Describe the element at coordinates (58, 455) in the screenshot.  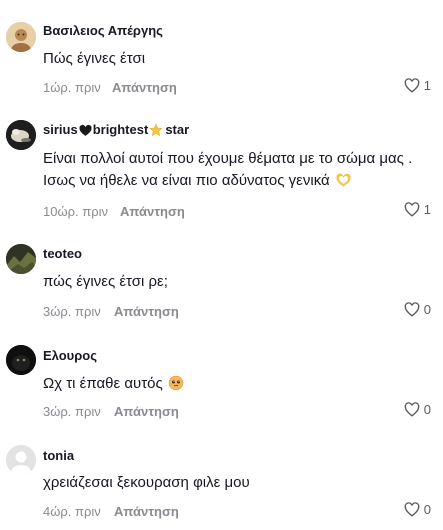
I see `username: tonia` at that location.